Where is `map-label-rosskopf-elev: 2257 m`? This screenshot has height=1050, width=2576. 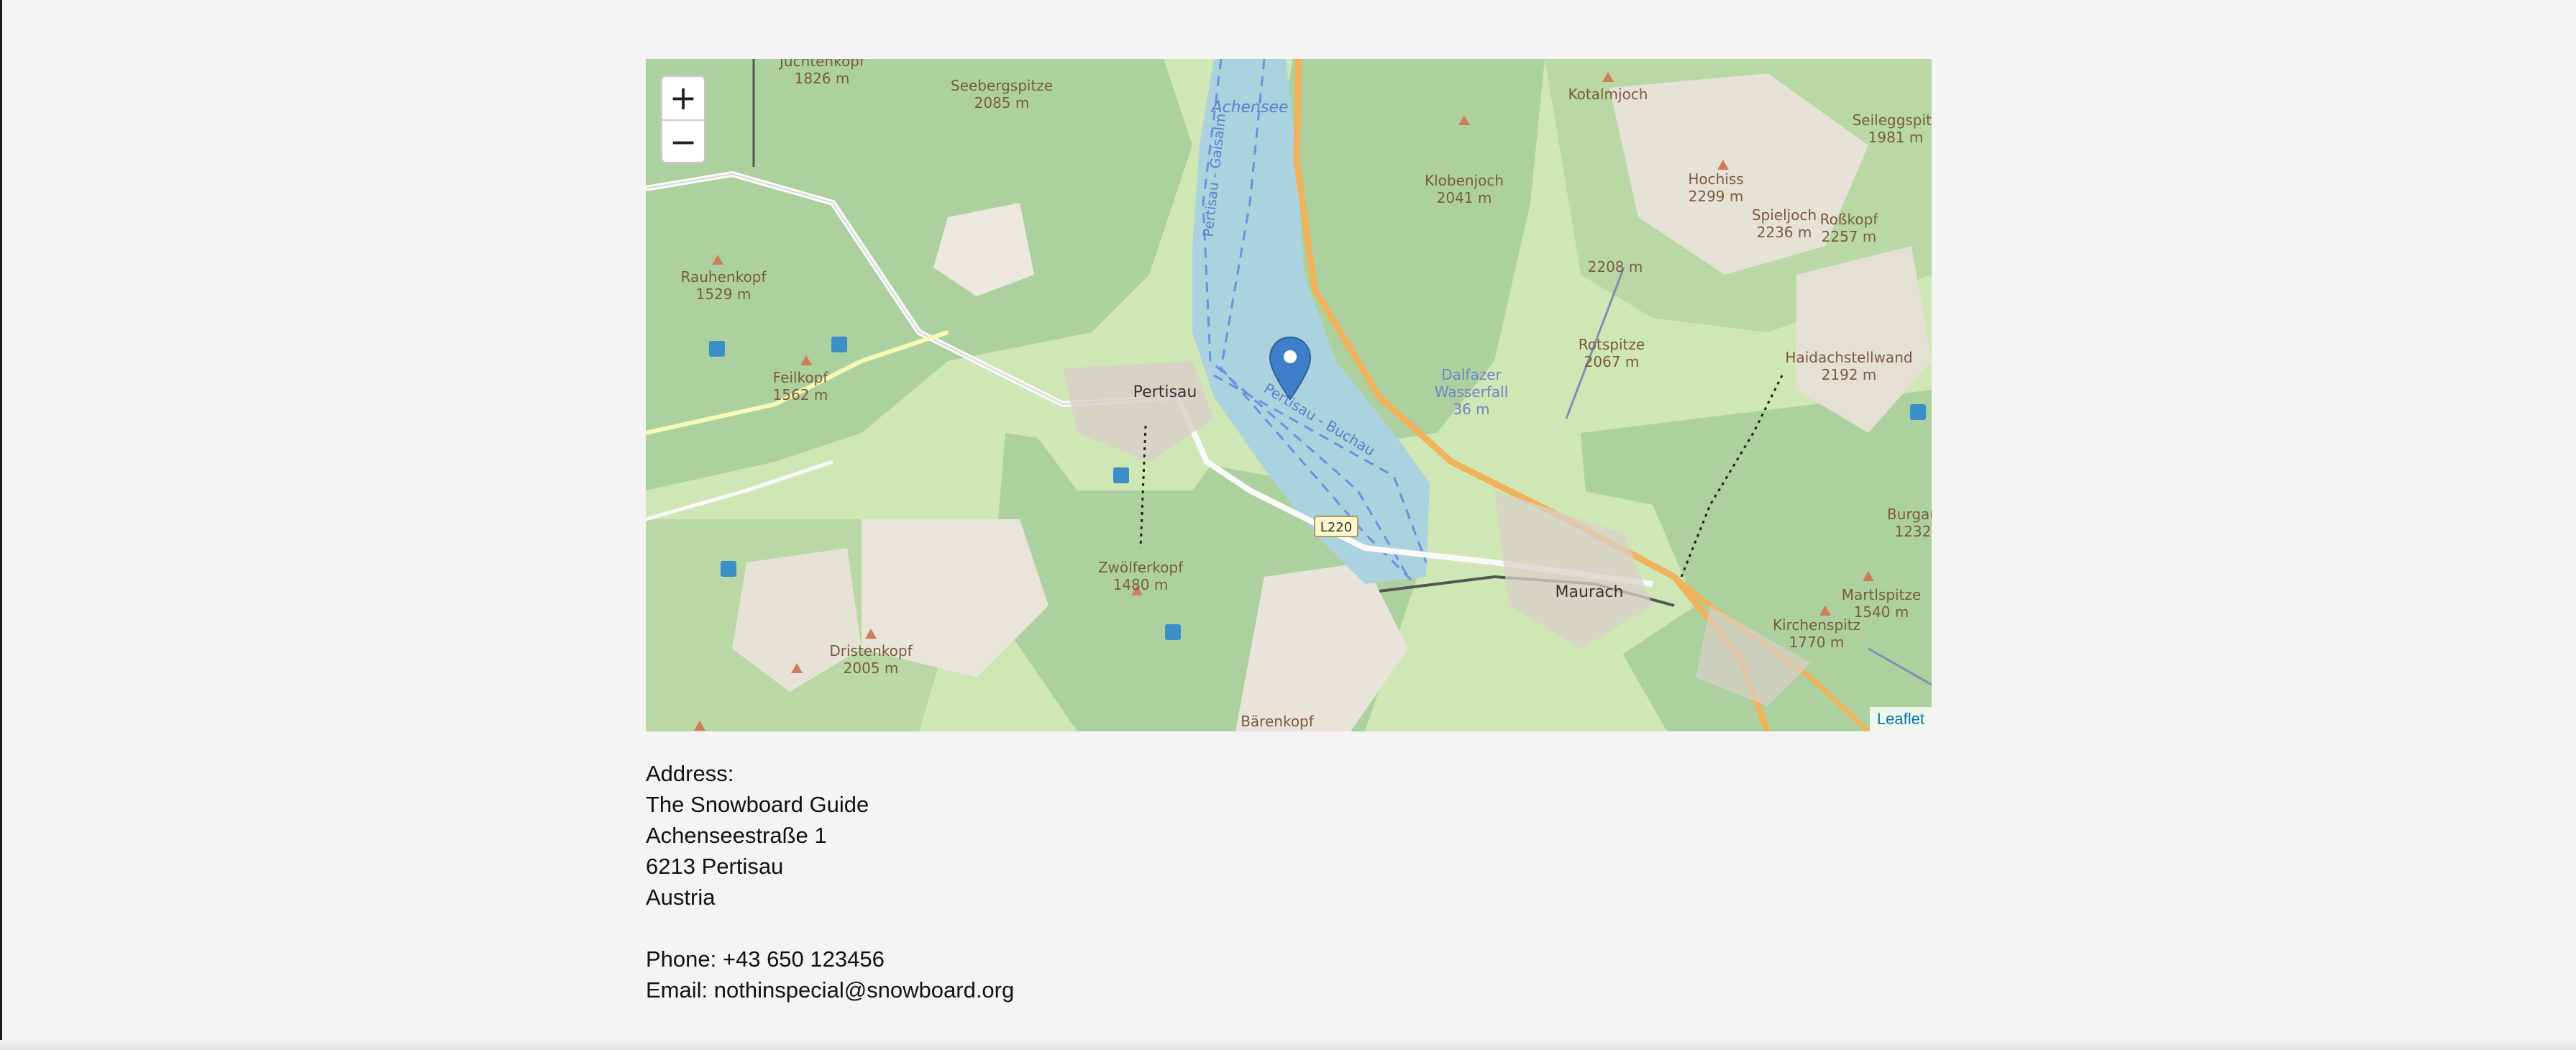
map-label-rosskopf-elev: 2257 m is located at coordinates (1849, 236).